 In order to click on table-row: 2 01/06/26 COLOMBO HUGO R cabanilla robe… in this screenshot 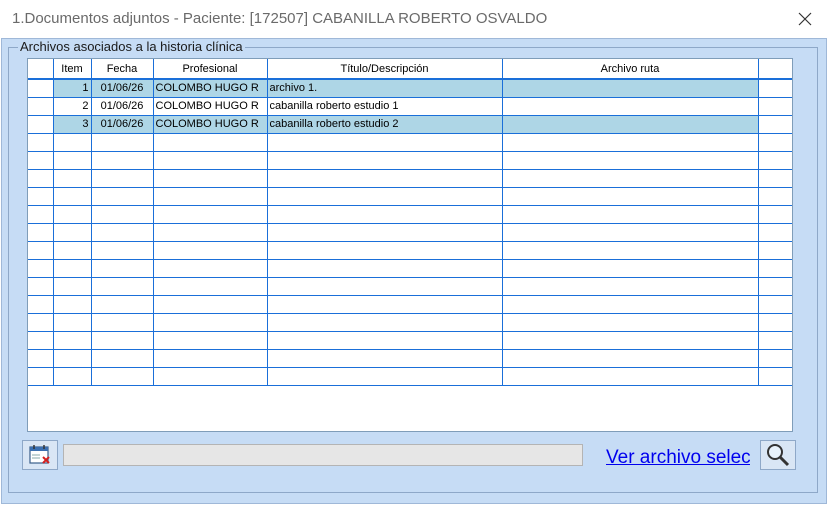, I will do `click(410, 106)`.